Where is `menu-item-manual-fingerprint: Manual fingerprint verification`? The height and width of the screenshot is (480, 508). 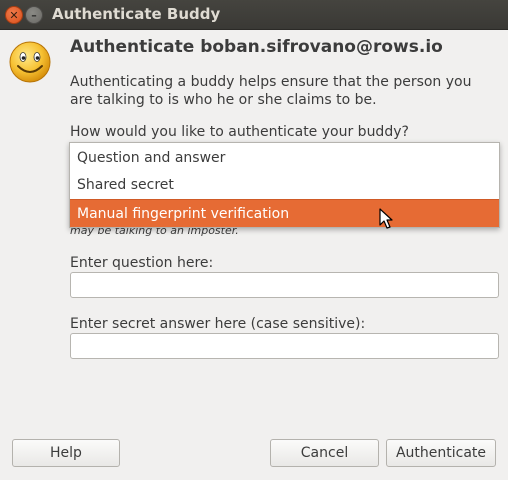
menu-item-manual-fingerprint: Manual fingerprint verification is located at coordinates (284, 213).